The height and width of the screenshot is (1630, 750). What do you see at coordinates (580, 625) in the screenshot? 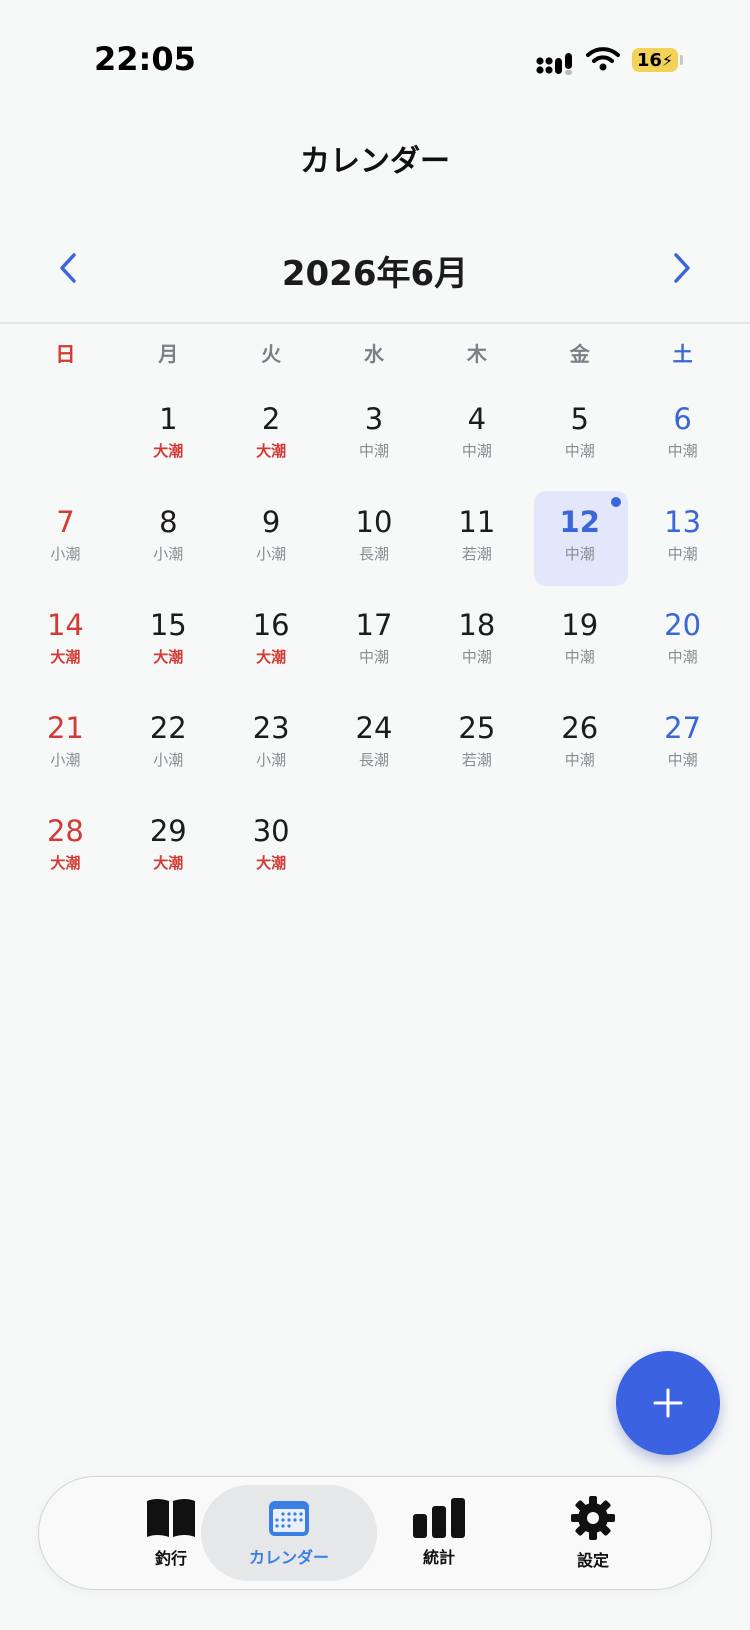
I see `day-number: 19` at bounding box center [580, 625].